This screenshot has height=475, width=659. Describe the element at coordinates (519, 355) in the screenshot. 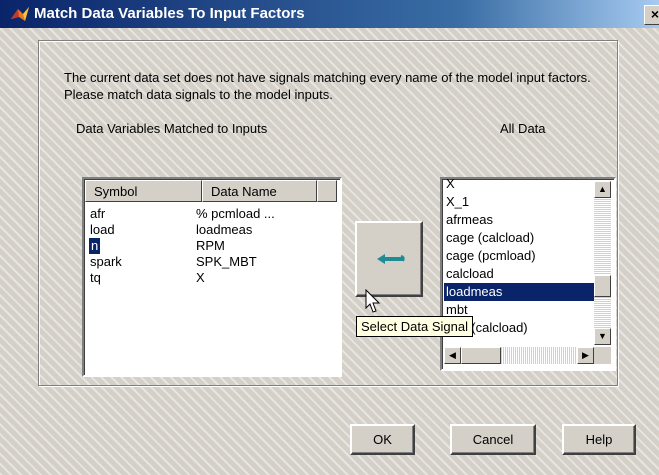

I see `horizontal-scrollbar: ◀ ▶` at that location.